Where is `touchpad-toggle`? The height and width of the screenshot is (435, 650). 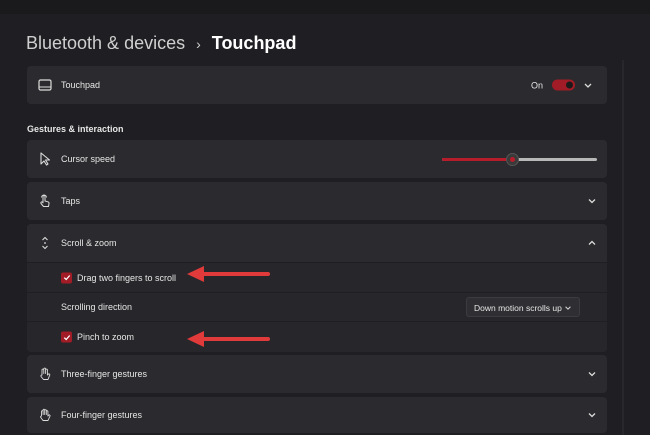 touchpad-toggle is located at coordinates (563, 85).